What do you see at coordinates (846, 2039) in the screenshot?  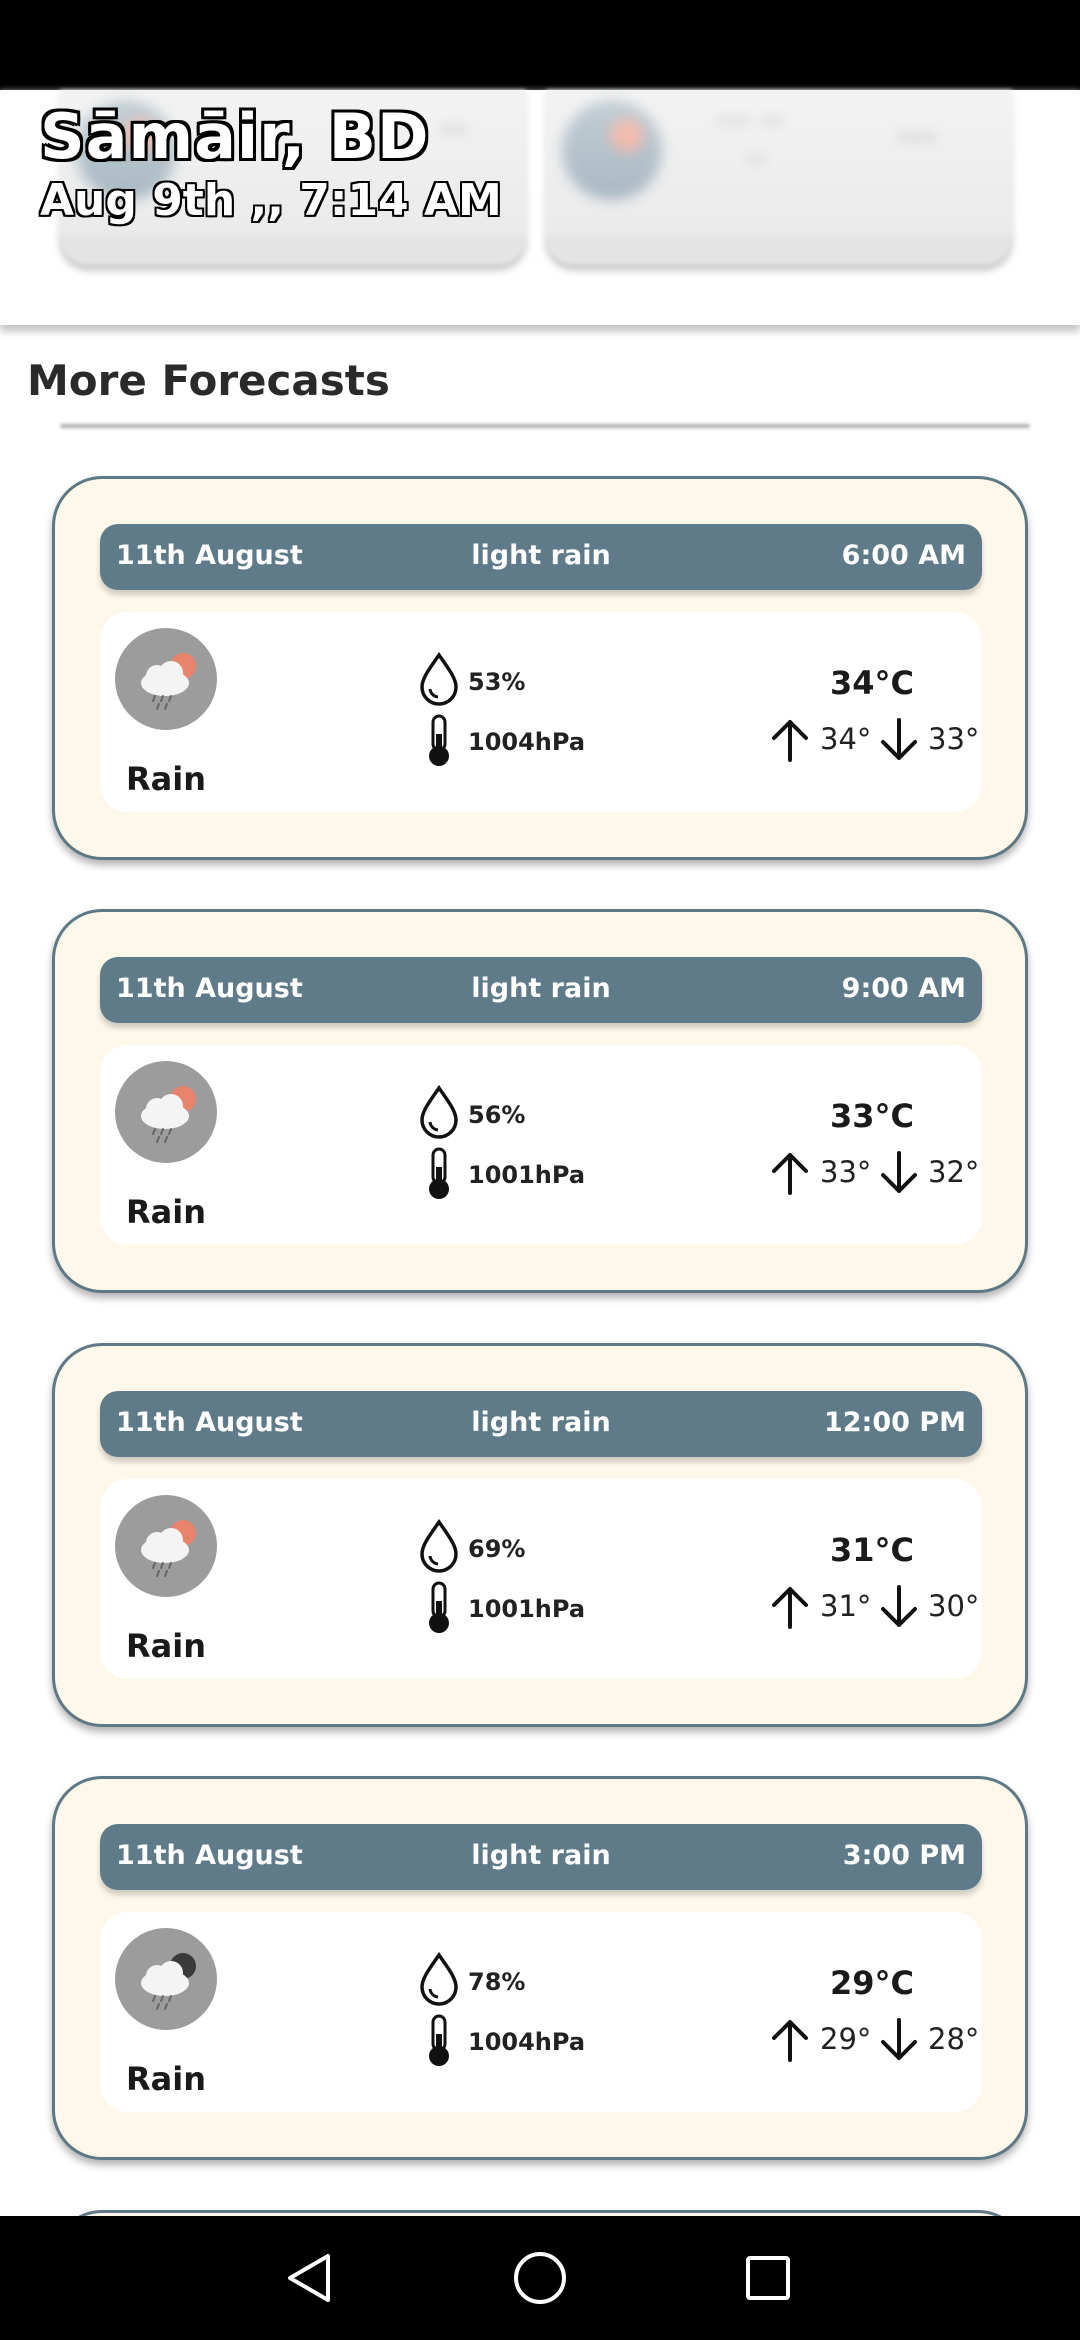 I see `temp-high: 29°` at bounding box center [846, 2039].